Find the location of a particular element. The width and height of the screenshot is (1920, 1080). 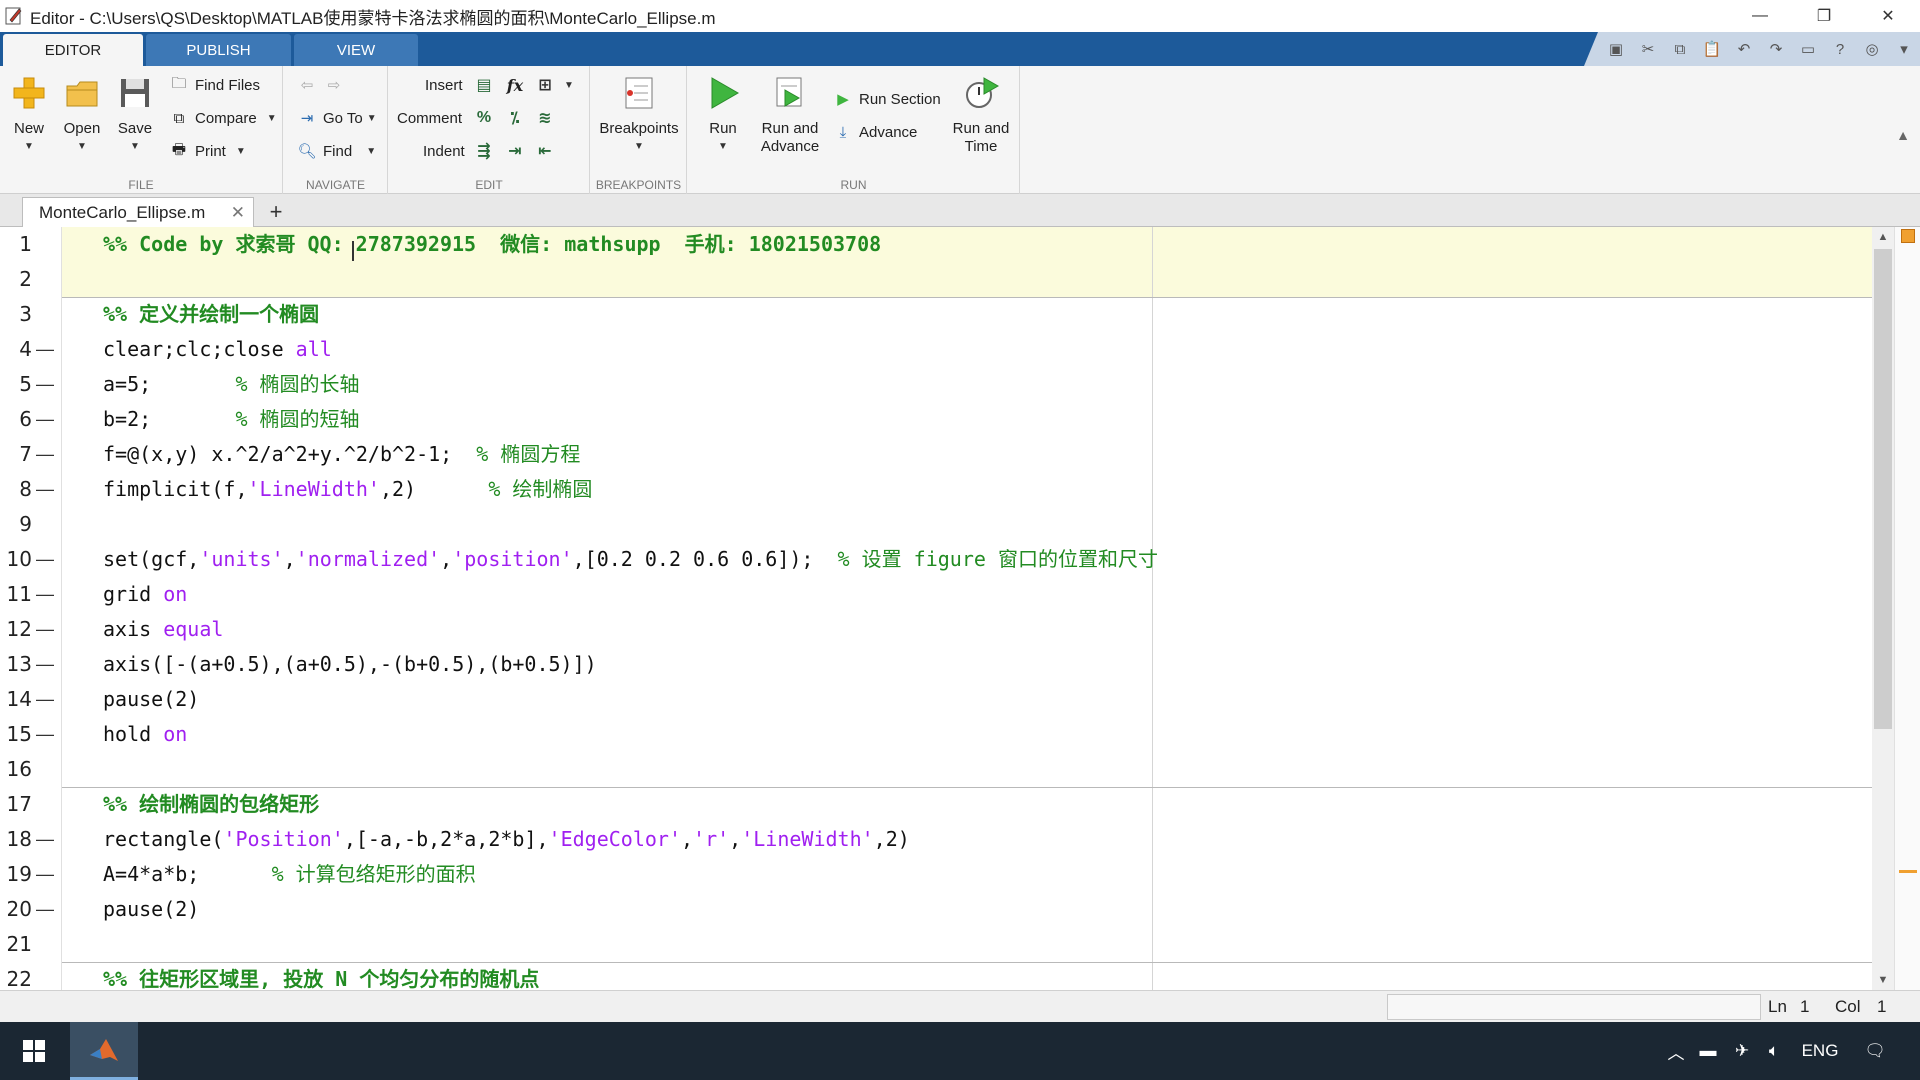

tab-view: VIEW is located at coordinates (356, 50).